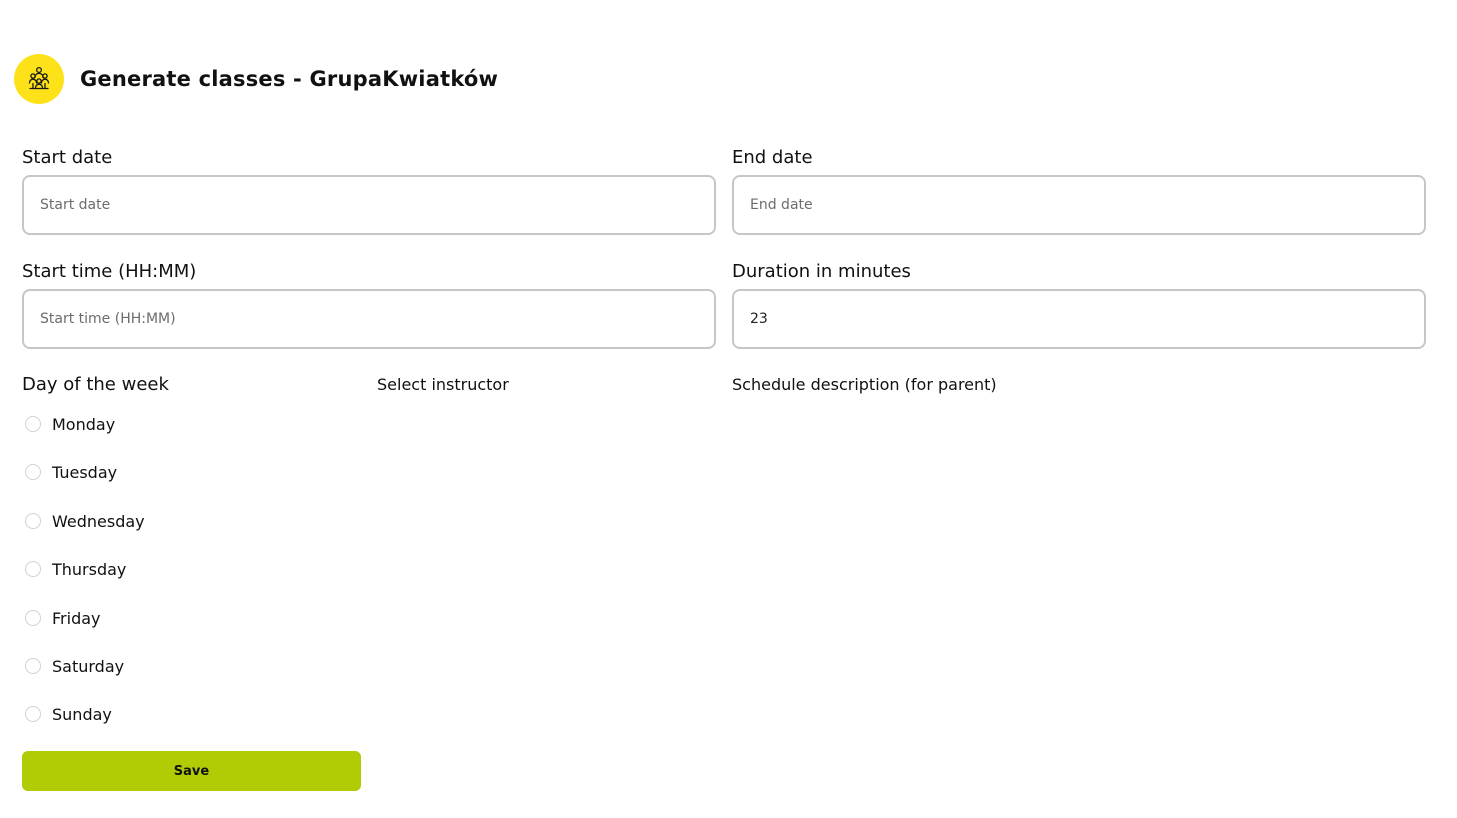 This screenshot has width=1457, height=818. Describe the element at coordinates (88, 666) in the screenshot. I see `day-option-label: Saturday` at that location.